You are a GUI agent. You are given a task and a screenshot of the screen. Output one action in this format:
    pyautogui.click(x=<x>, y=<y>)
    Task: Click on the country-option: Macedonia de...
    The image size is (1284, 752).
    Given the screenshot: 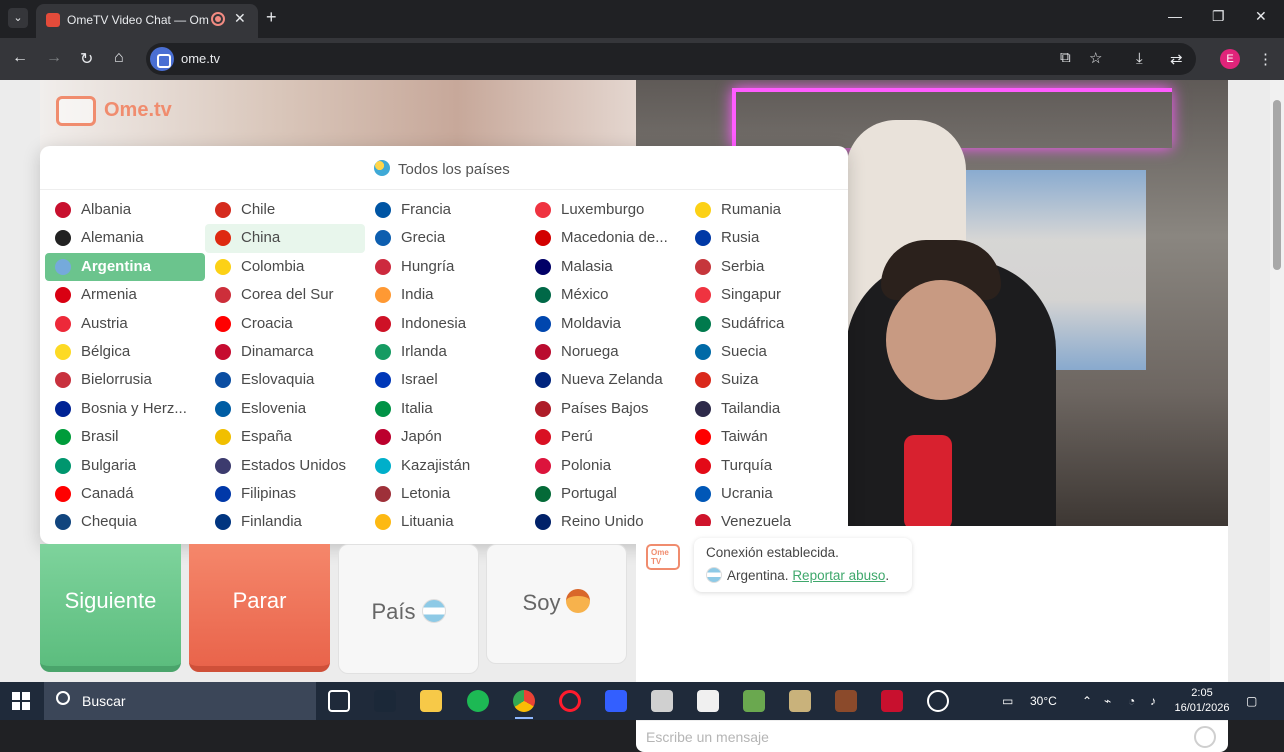 What is the action you would take?
    pyautogui.click(x=605, y=238)
    